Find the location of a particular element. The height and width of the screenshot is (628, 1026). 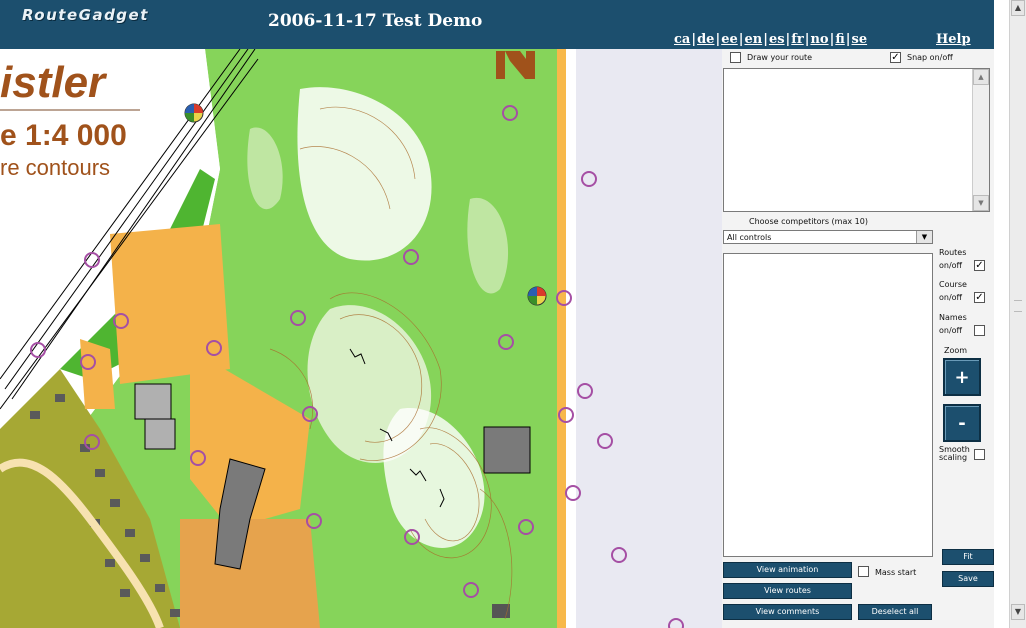

language-link-es: es is located at coordinates (777, 39).